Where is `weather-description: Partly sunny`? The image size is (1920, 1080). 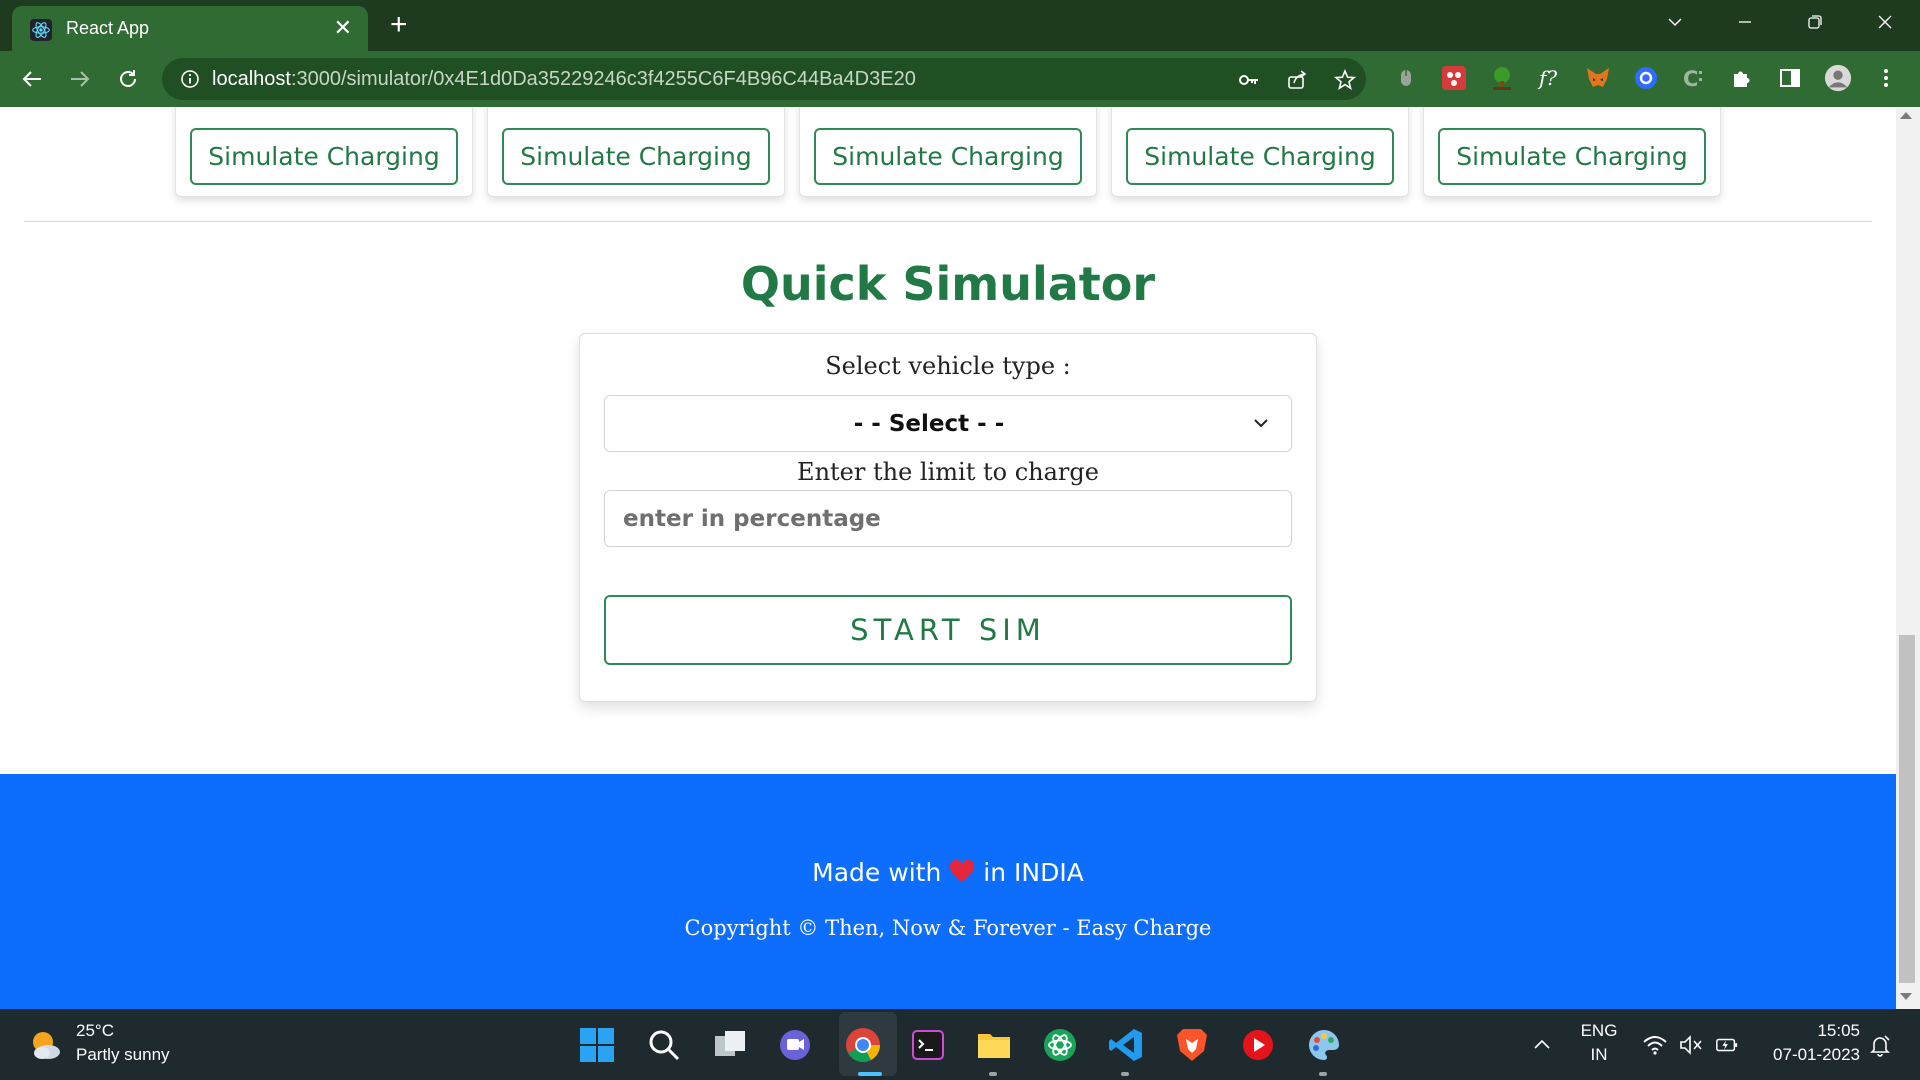 weather-description: Partly sunny is located at coordinates (123, 1054).